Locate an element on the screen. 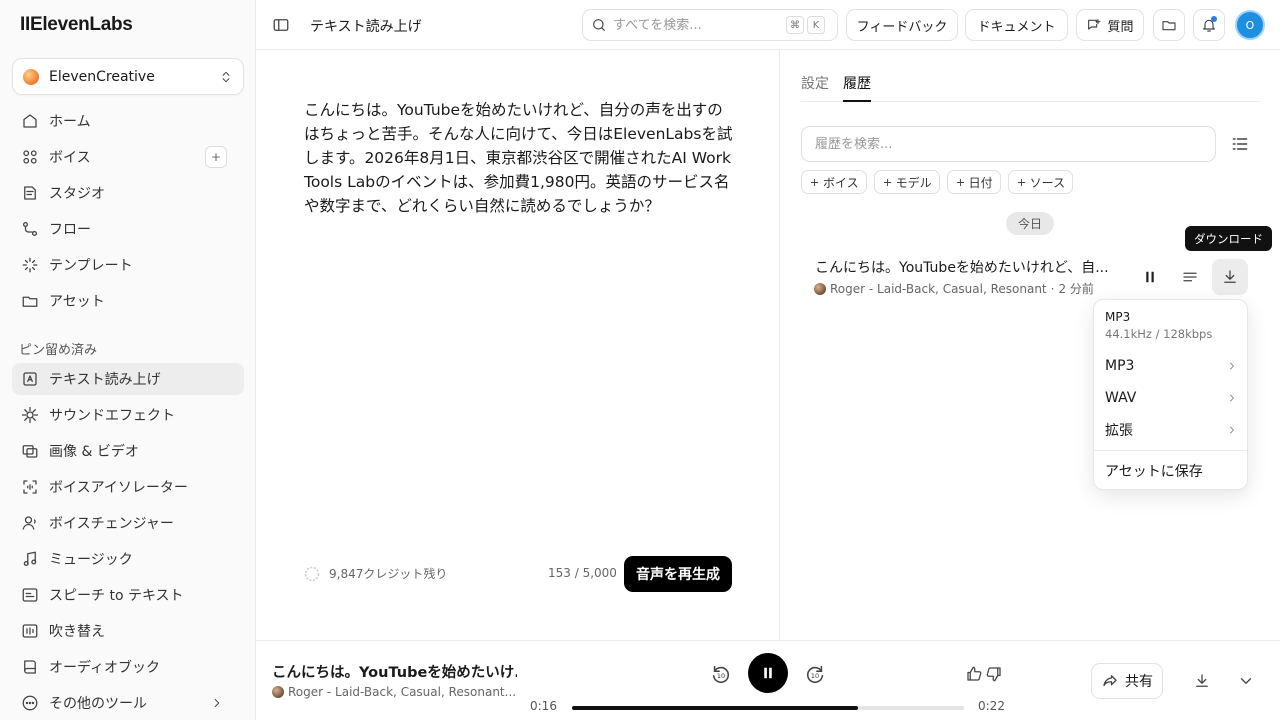 Image resolution: width=1280 pixels, height=720 pixels. image-video-icon is located at coordinates (30, 451).